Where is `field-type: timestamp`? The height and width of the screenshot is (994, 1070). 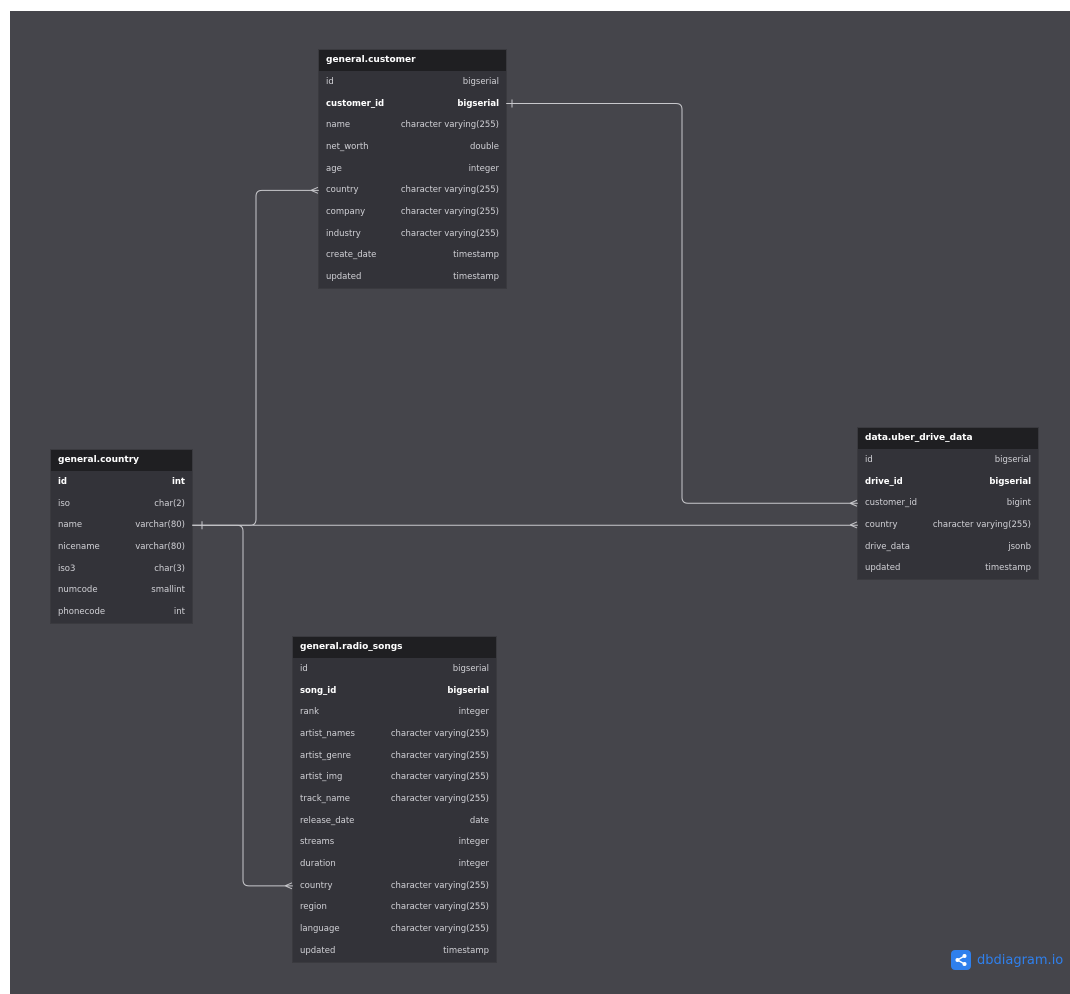
field-type: timestamp is located at coordinates (1008, 568).